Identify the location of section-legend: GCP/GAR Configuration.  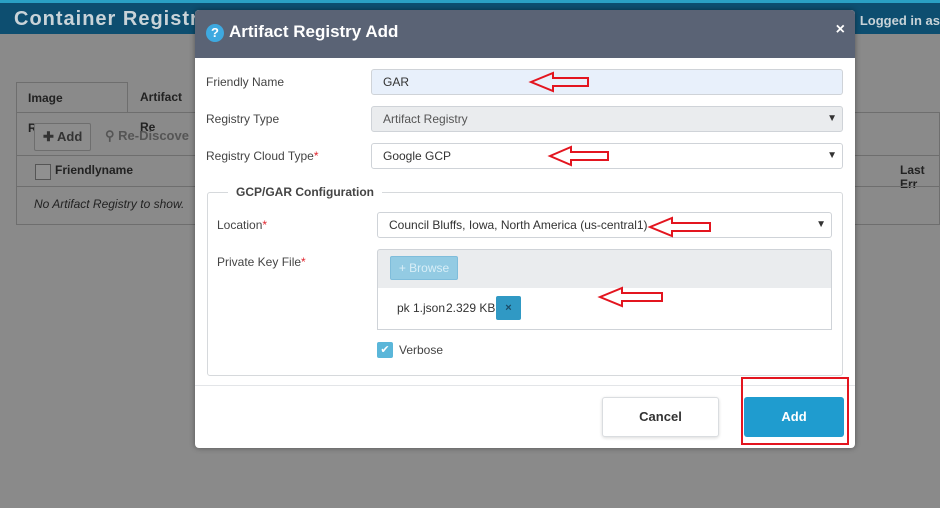
(305, 192).